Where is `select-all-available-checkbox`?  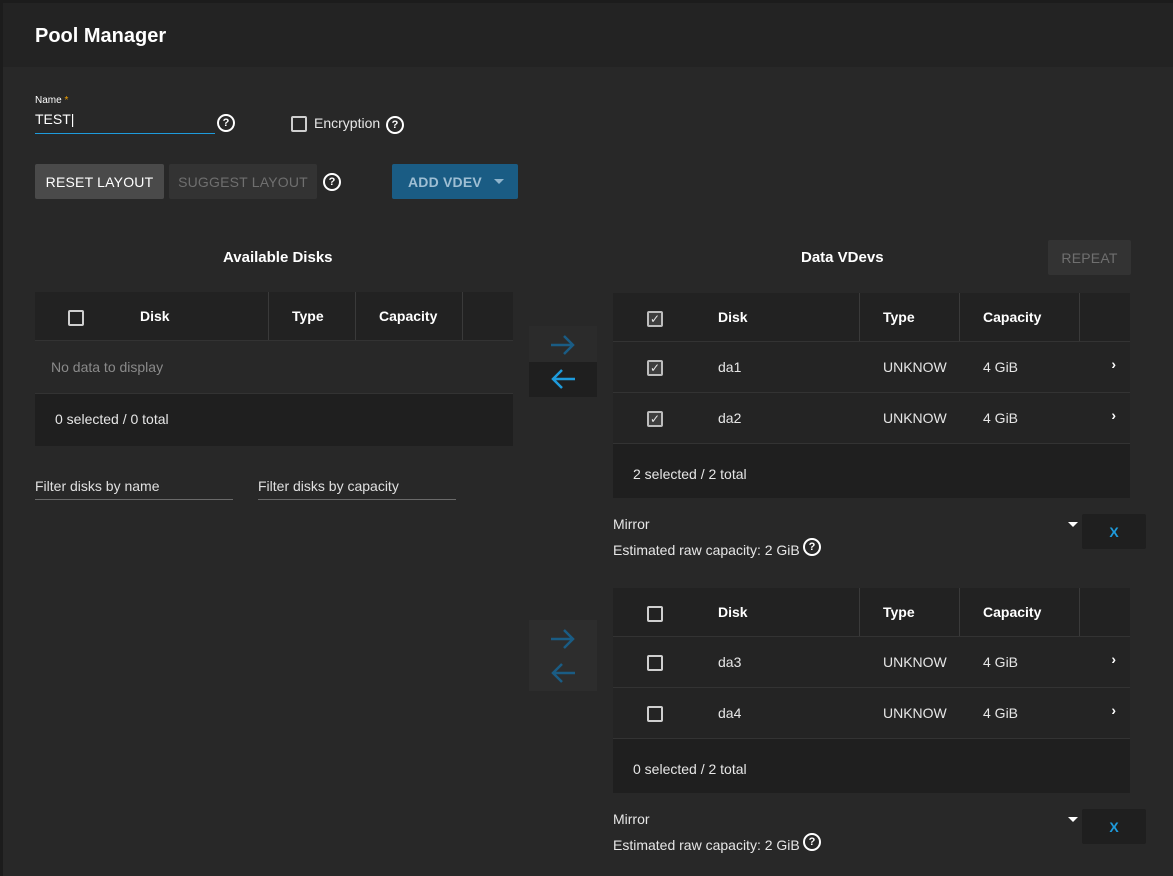
select-all-available-checkbox is located at coordinates (76, 318).